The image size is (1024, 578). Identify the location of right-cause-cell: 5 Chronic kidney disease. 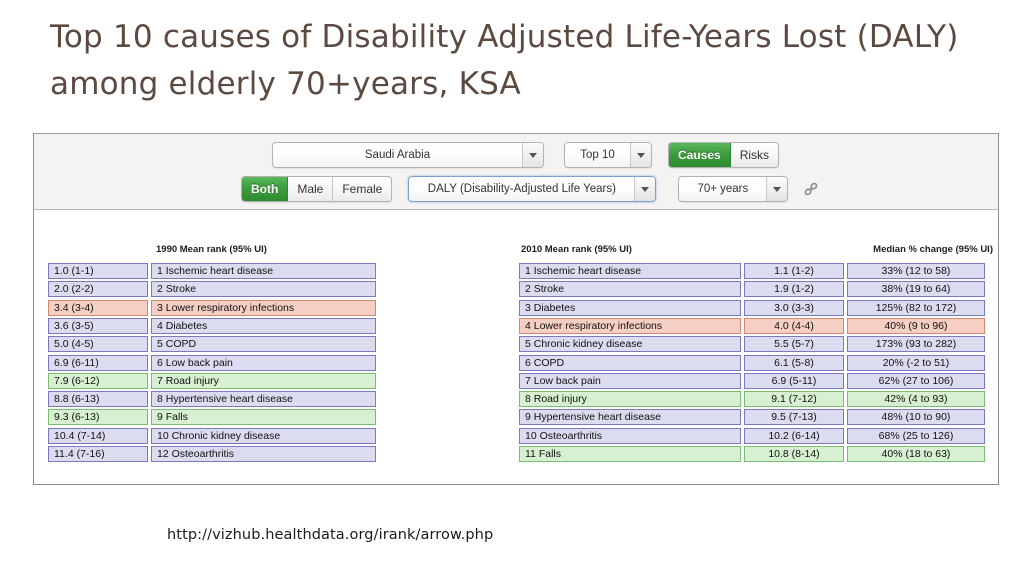
(630, 344).